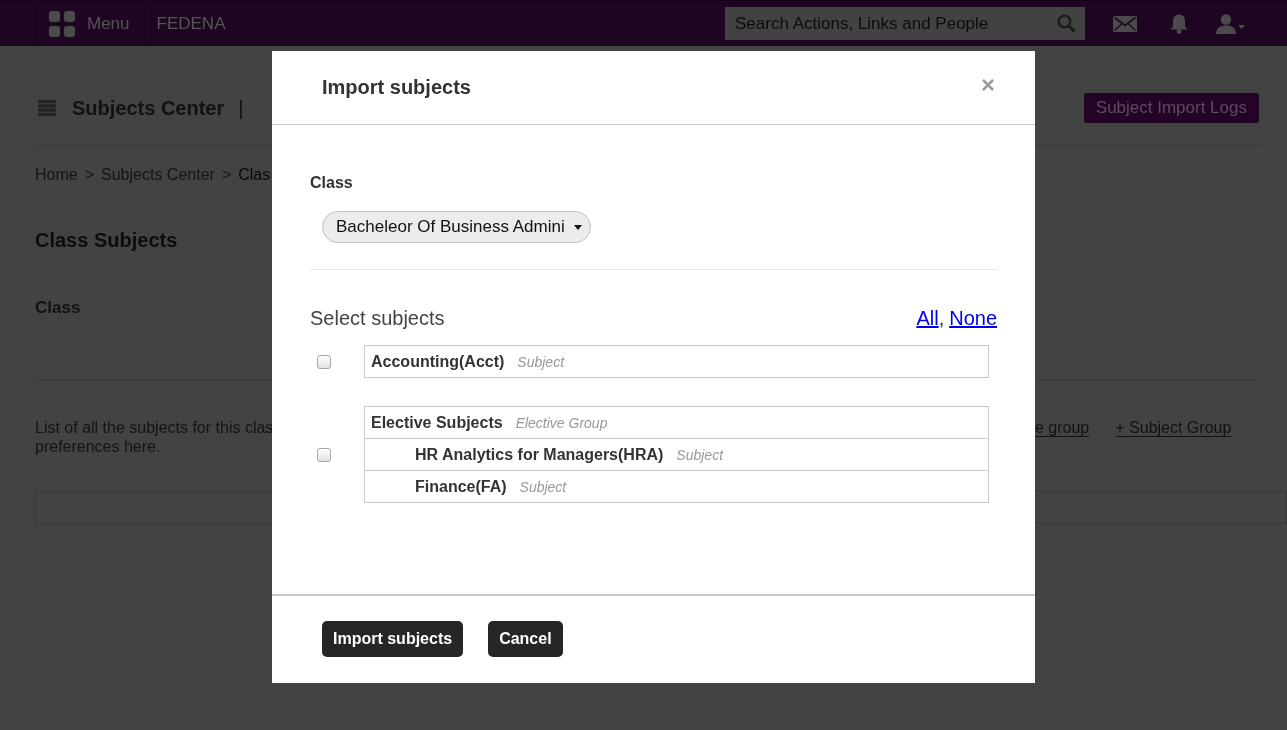 This screenshot has height=730, width=1287. I want to click on group-name: Elective Subjects, so click(437, 422).